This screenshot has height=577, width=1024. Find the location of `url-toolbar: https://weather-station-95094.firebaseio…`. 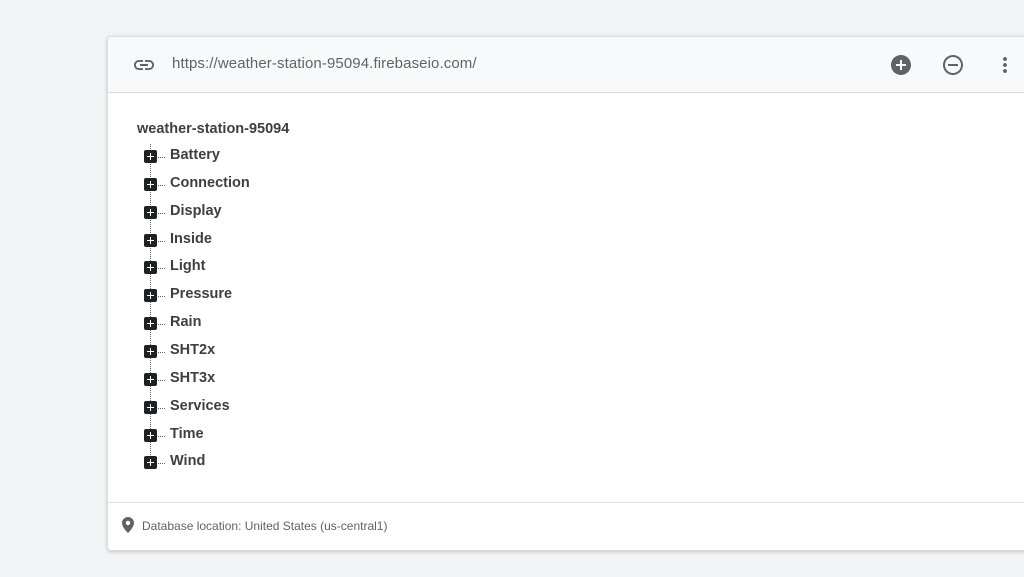

url-toolbar: https://weather-station-95094.firebaseio… is located at coordinates (566, 65).